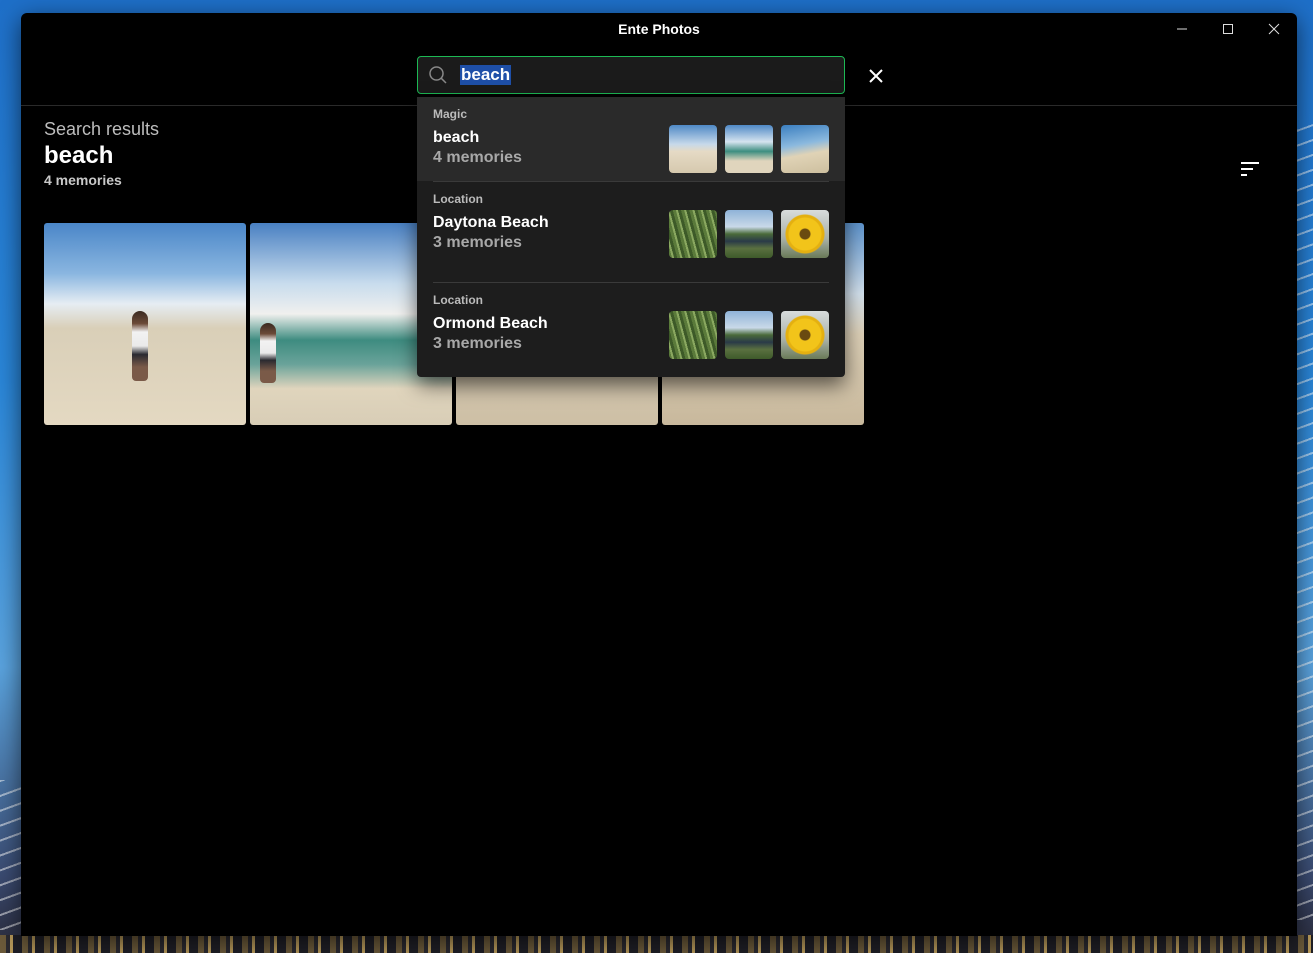 This screenshot has width=1313, height=953. What do you see at coordinates (83, 180) in the screenshot?
I see `results-count: 4 memories` at bounding box center [83, 180].